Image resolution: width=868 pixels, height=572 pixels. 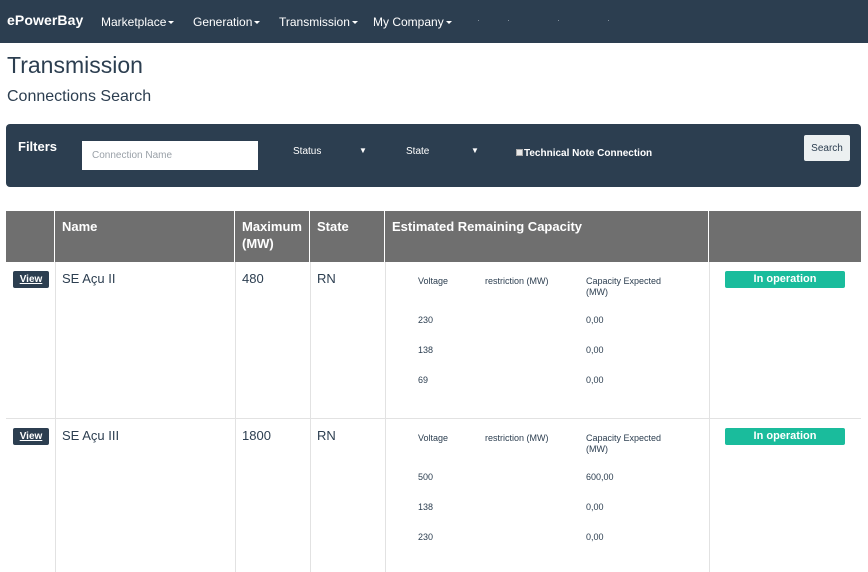 What do you see at coordinates (588, 153) in the screenshot?
I see `technical-note-label: Technical Note Connection` at bounding box center [588, 153].